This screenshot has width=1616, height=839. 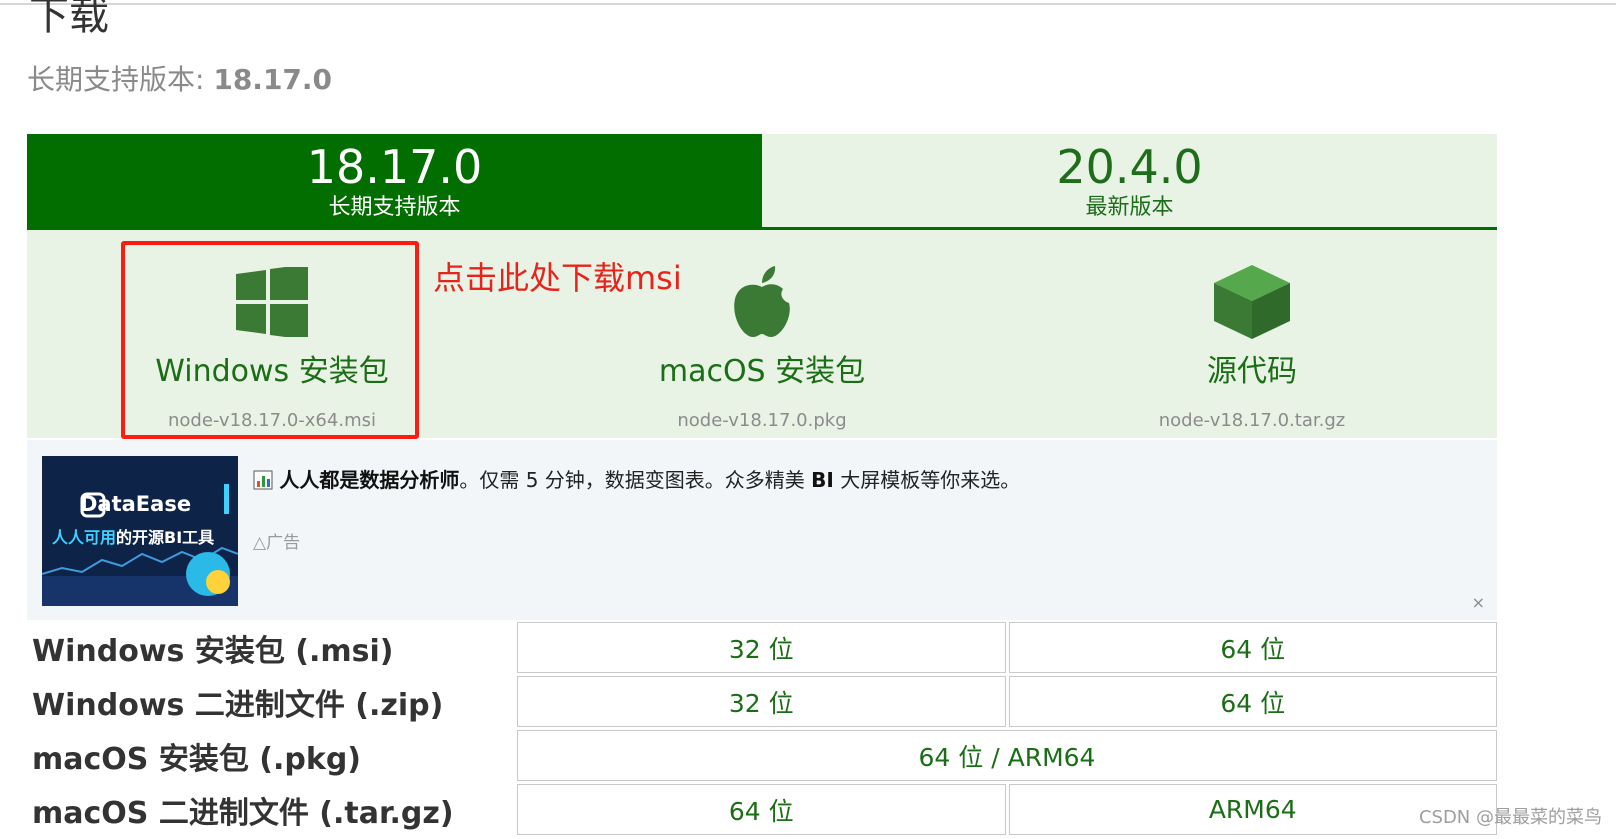 I want to click on download-macos-file: node-v18.17.0.pkg, so click(x=762, y=420).